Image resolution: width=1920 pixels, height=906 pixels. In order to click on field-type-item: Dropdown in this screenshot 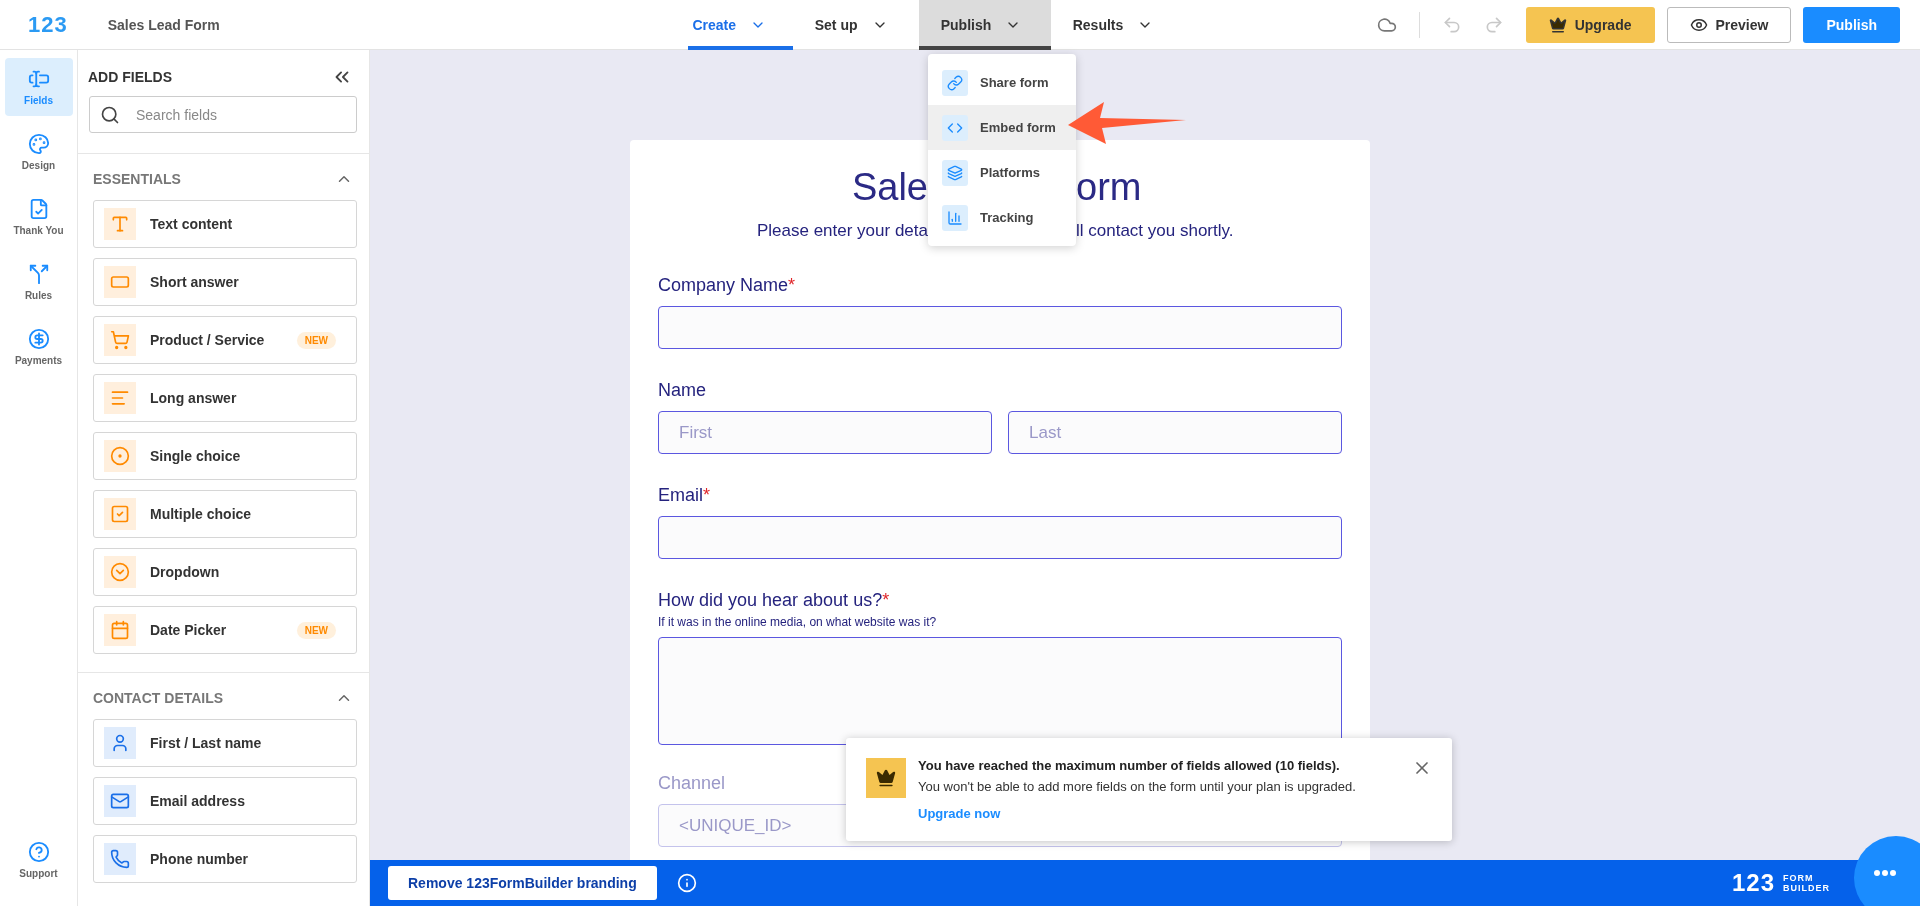, I will do `click(225, 572)`.